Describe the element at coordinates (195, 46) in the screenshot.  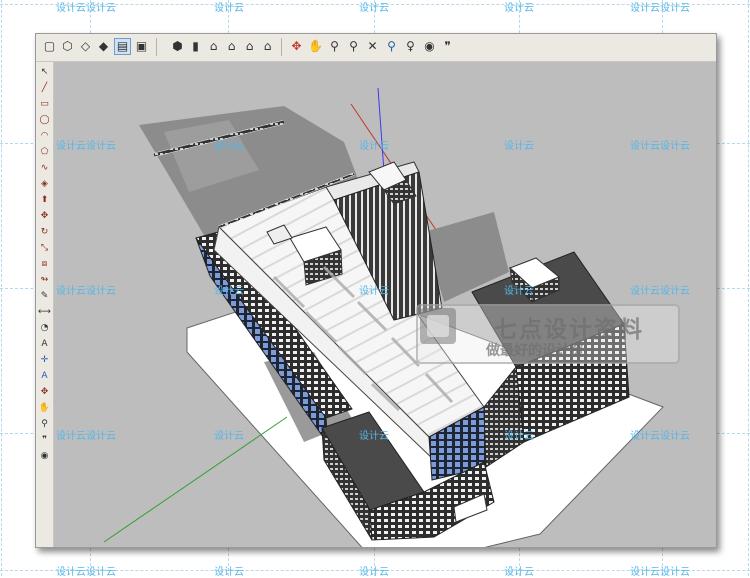
I see `top-view-icon: ▮` at that location.